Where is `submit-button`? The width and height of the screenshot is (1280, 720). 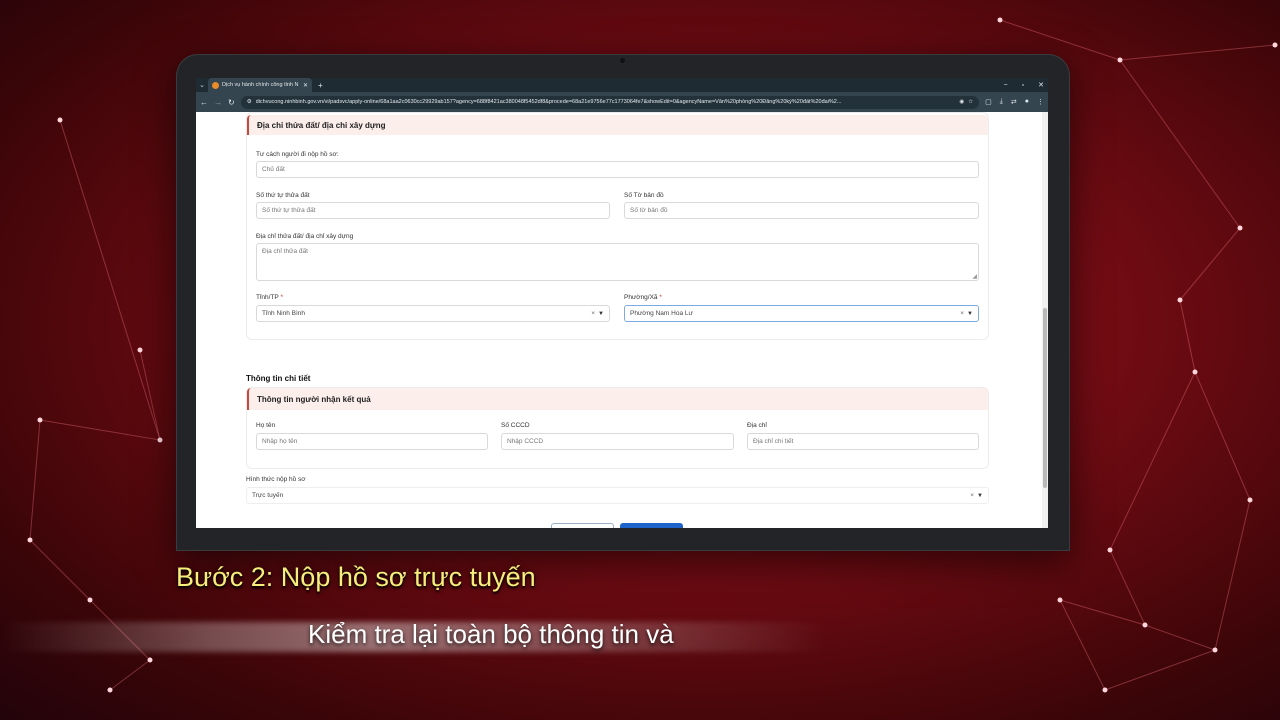 submit-button is located at coordinates (651, 525).